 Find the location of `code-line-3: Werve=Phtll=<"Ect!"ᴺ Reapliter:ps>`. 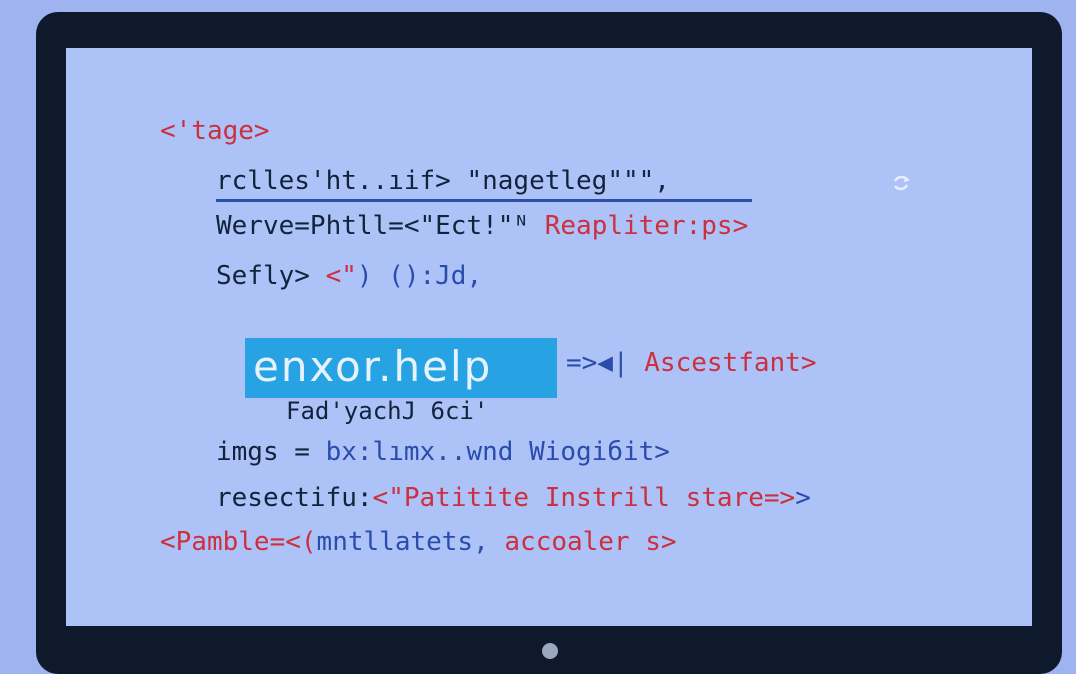

code-line-3: Werve=Phtll=<"Ect!"ᴺ Reapliter:ps> is located at coordinates (482, 226).